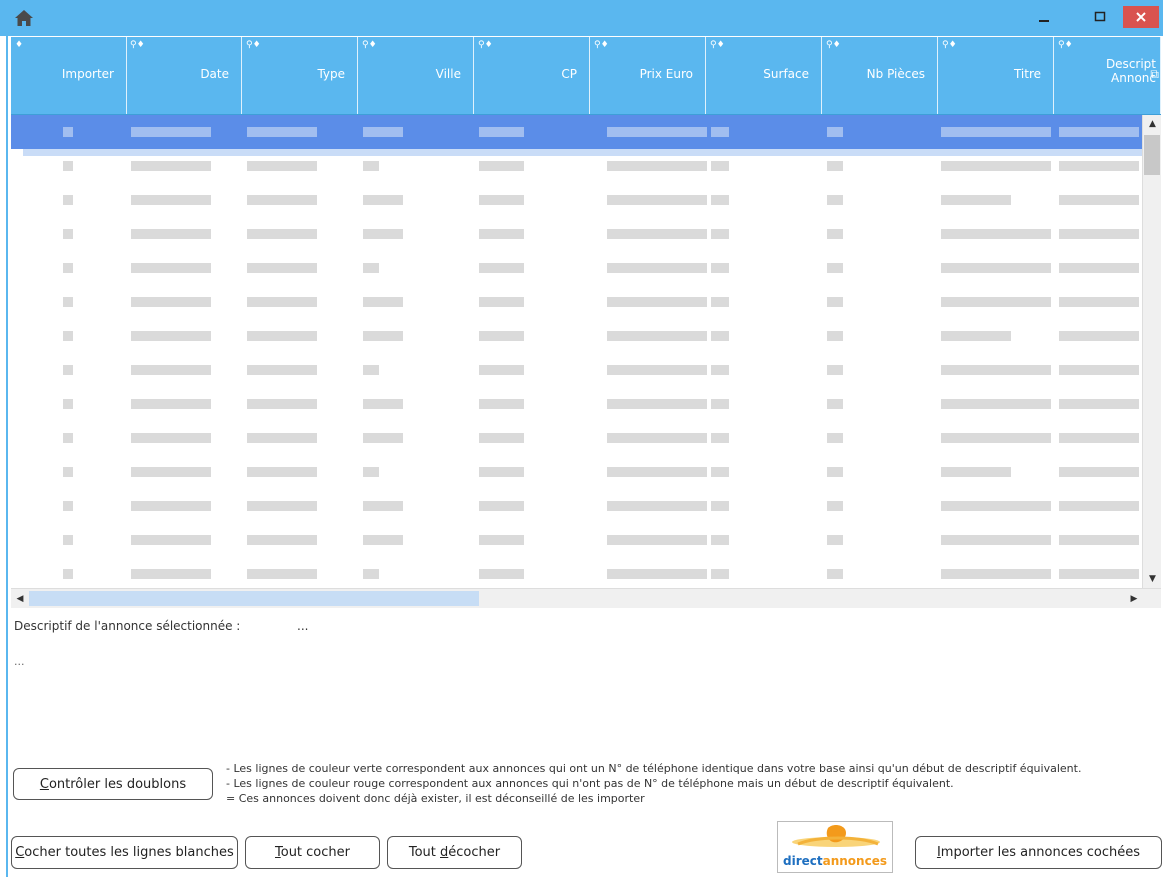  I want to click on home-icon, so click(24, 18).